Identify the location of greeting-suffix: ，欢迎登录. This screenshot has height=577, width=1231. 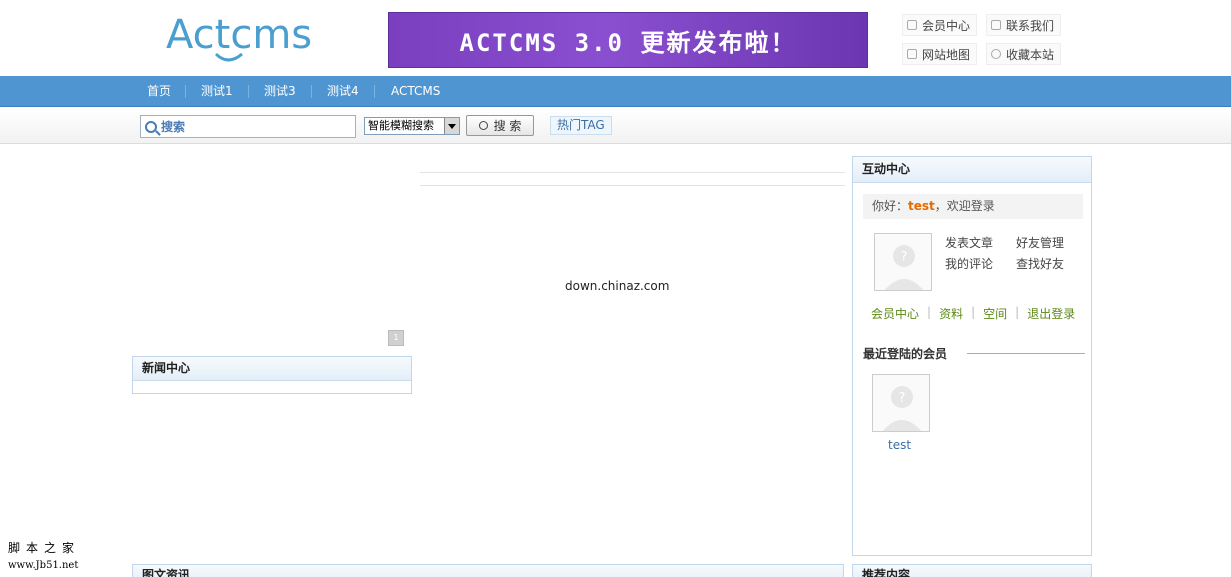
(964, 206).